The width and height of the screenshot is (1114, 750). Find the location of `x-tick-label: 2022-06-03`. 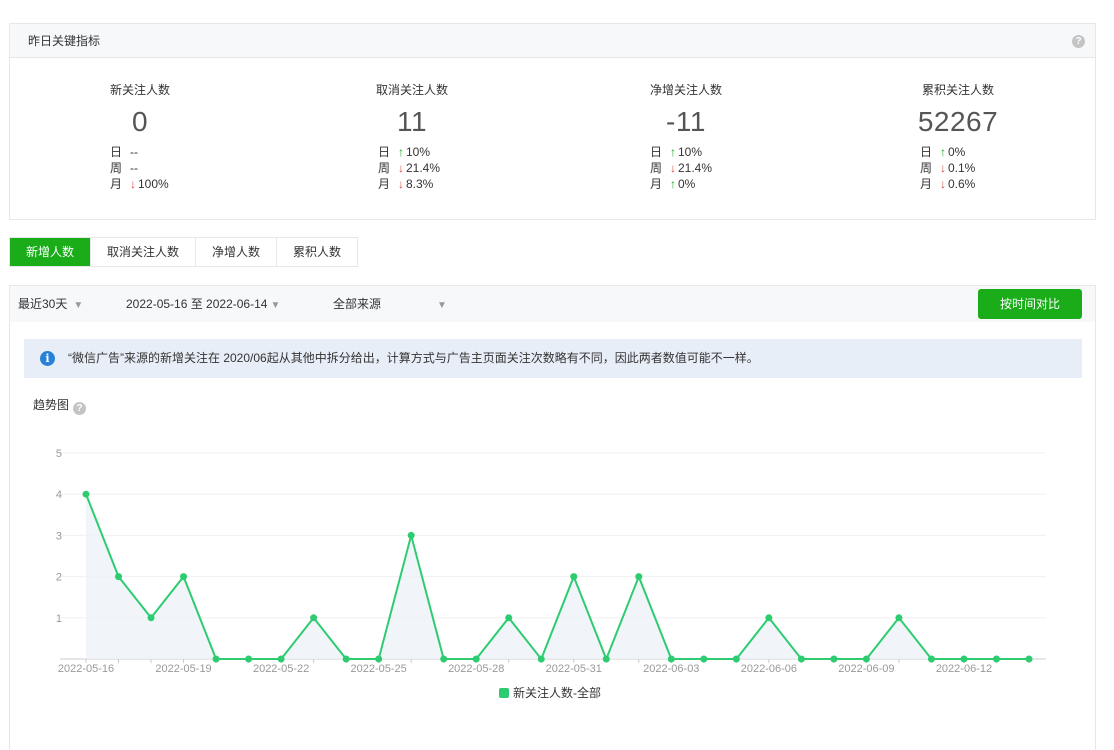

x-tick-label: 2022-06-03 is located at coordinates (671, 669).